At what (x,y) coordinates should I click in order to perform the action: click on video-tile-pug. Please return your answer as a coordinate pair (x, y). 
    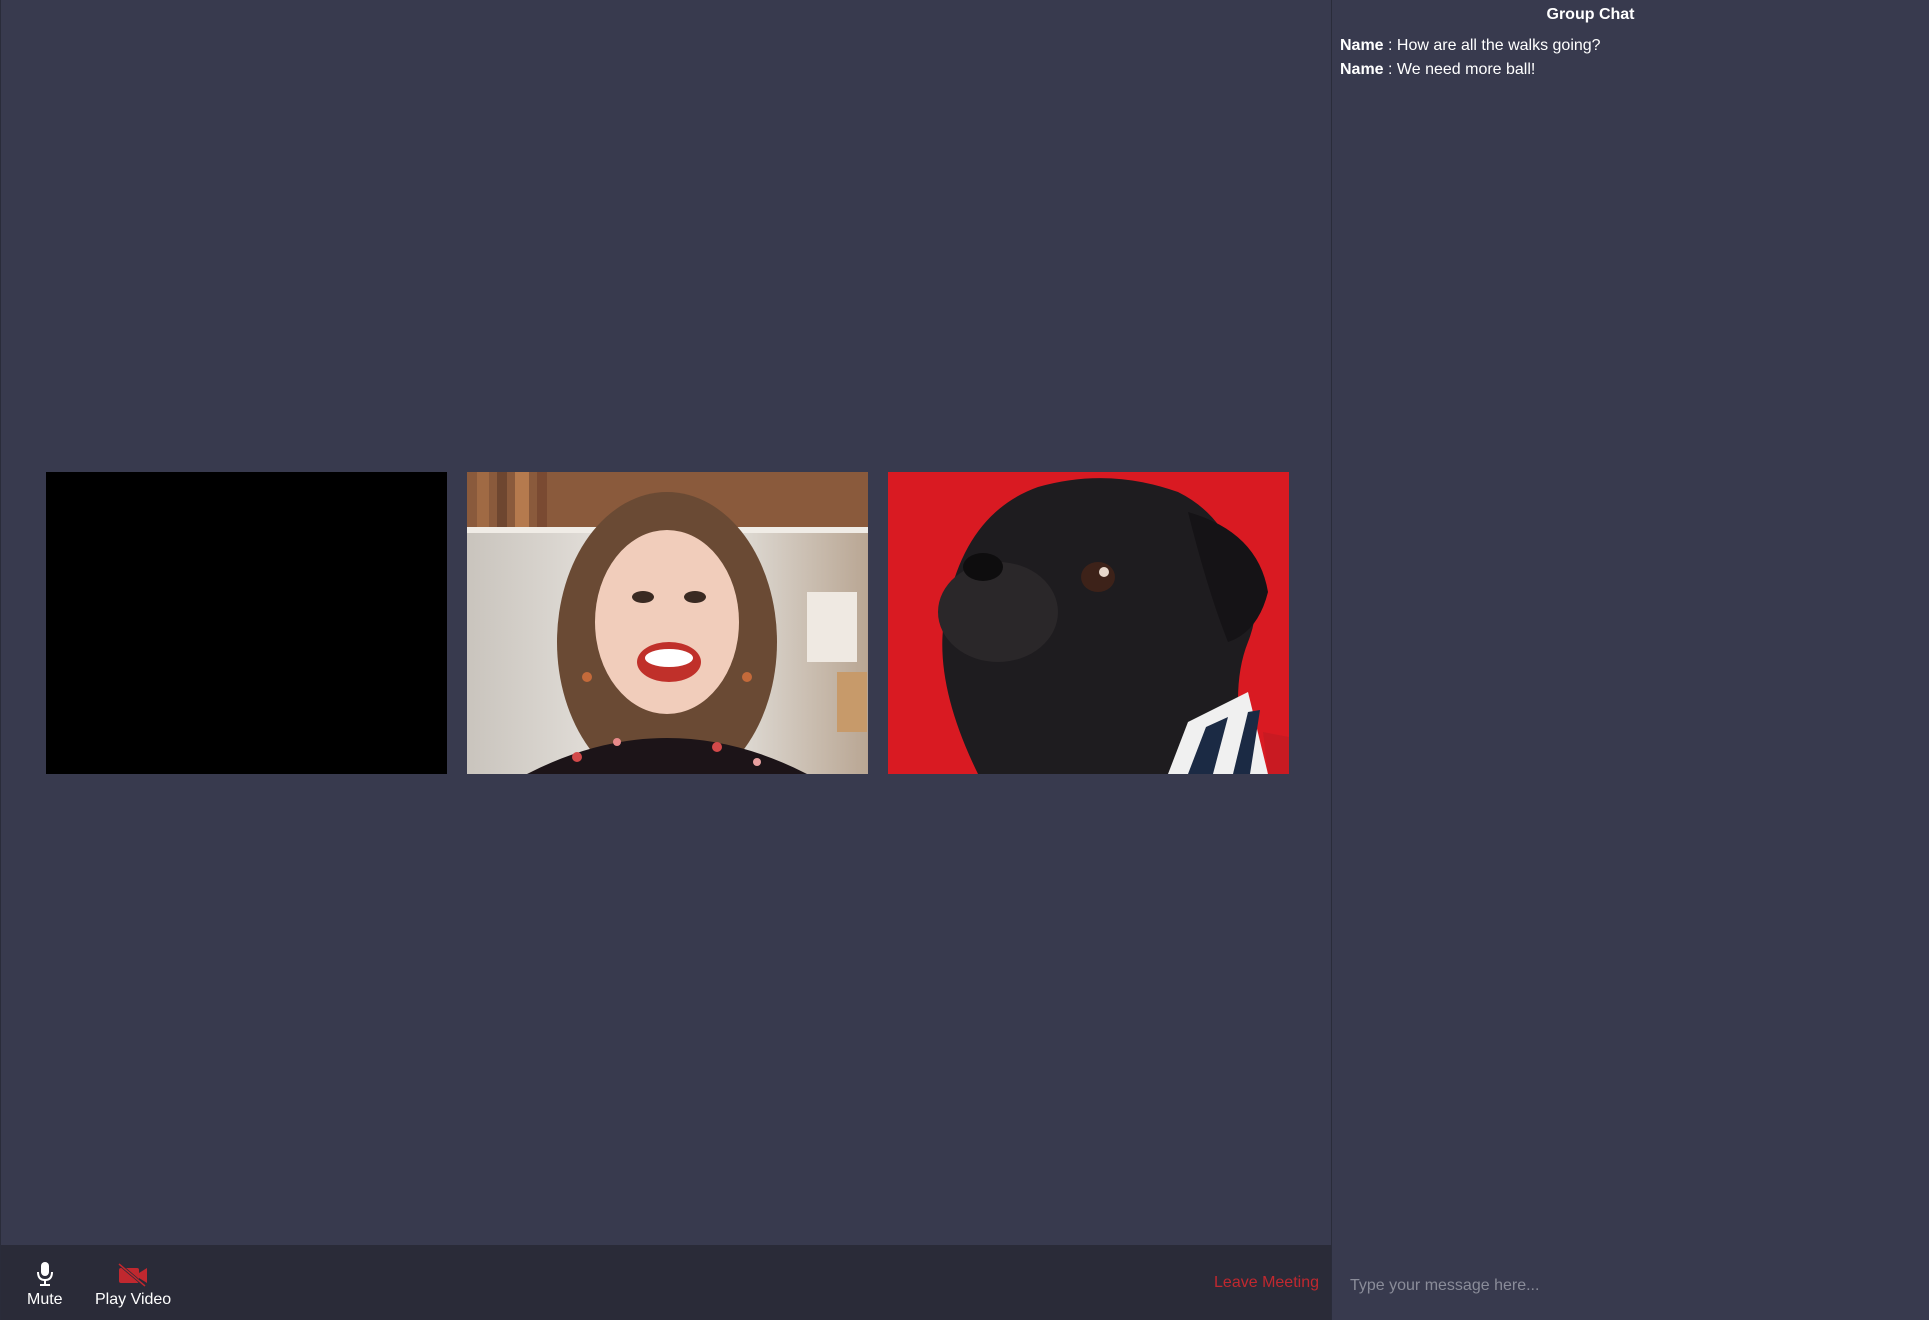
    Looking at the image, I should click on (1088, 623).